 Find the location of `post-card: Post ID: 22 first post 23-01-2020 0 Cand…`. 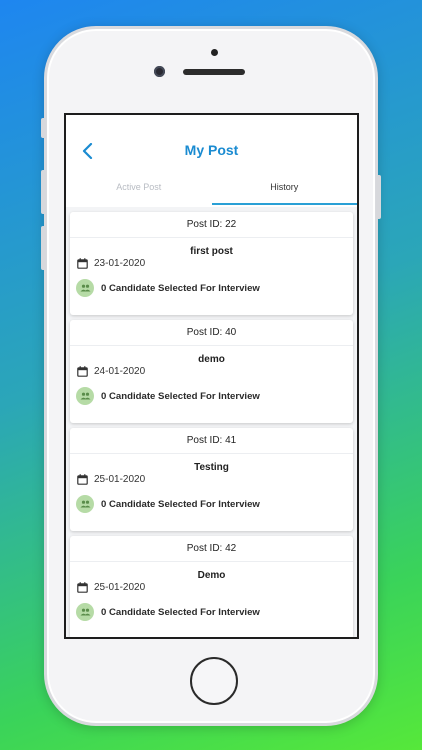

post-card: Post ID: 22 first post 23-01-2020 0 Cand… is located at coordinates (211, 263).